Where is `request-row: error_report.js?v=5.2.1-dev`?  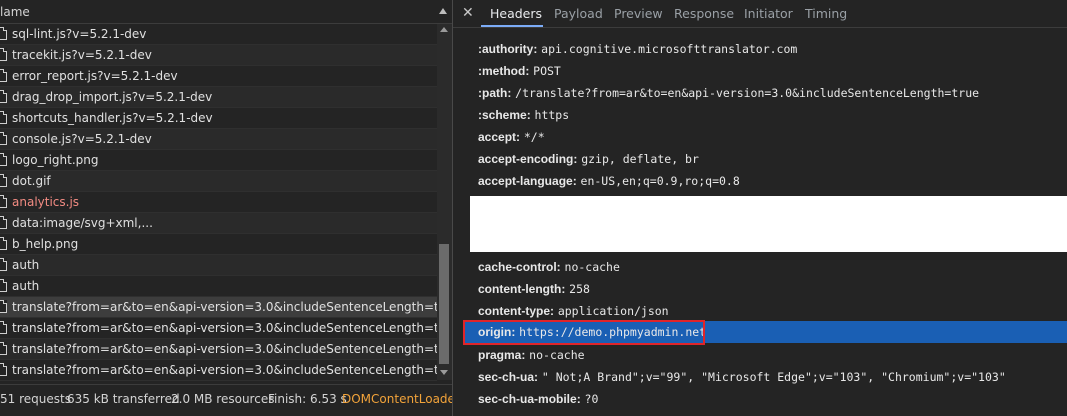 request-row: error_report.js?v=5.2.1-dev is located at coordinates (218, 76).